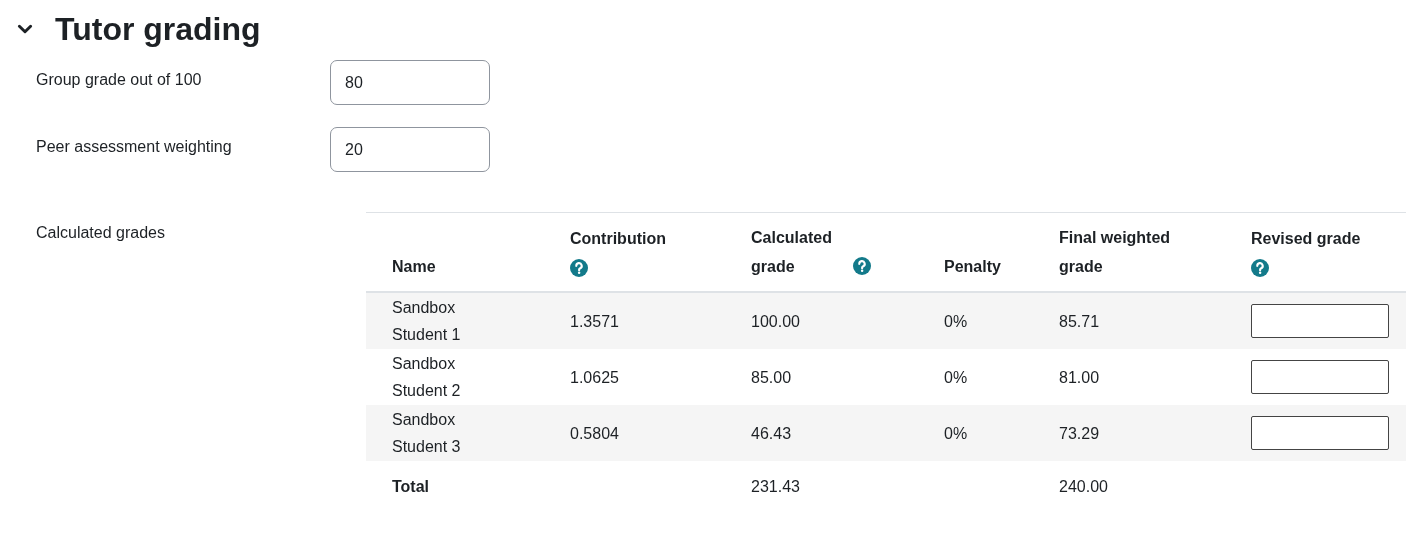  What do you see at coordinates (427, 377) in the screenshot?
I see `table-cell-text: Sandbox Student 2` at bounding box center [427, 377].